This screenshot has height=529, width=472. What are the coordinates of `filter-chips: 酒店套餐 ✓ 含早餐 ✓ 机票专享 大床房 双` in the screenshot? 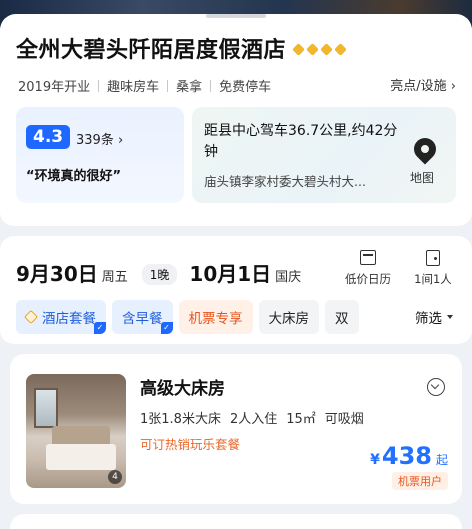 It's located at (187, 317).